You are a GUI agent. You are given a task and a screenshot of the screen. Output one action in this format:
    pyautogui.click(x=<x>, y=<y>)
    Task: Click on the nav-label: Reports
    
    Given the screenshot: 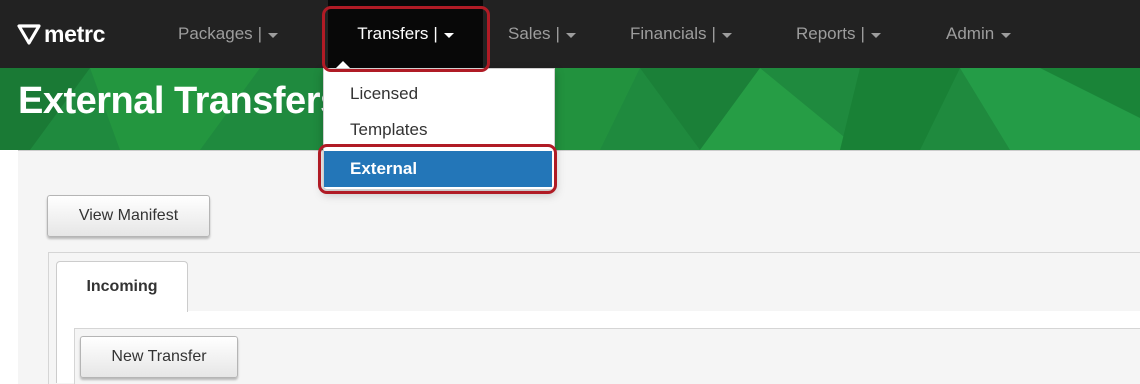 What is the action you would take?
    pyautogui.click(x=826, y=33)
    